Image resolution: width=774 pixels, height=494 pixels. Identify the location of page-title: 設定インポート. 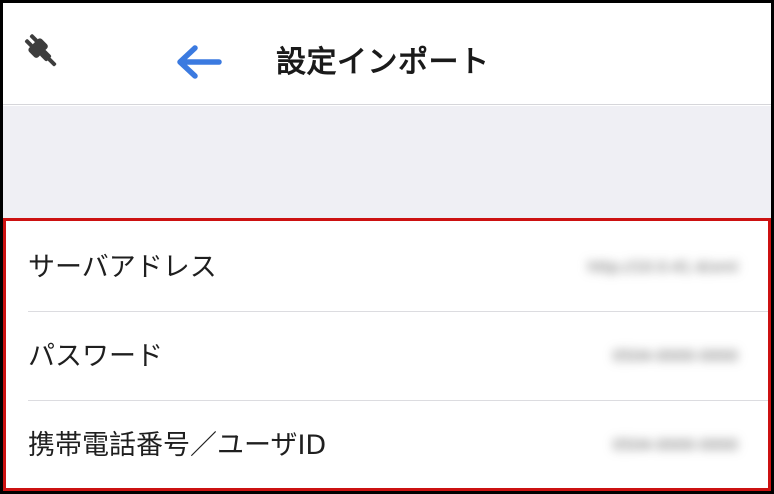
(383, 62).